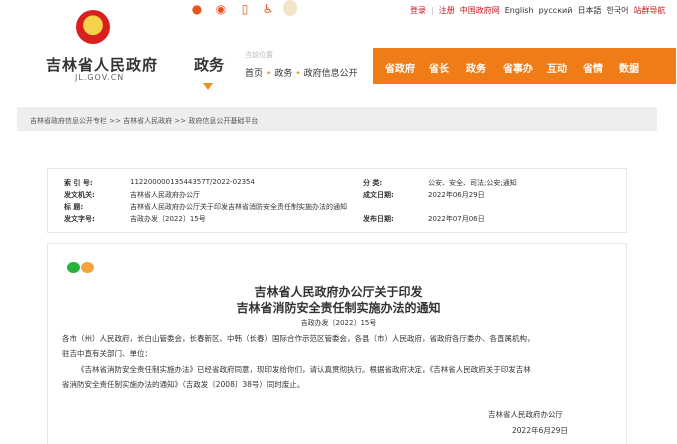 This screenshot has width=677, height=444. Describe the element at coordinates (221, 9) in the screenshot. I see `wechat-icon: ◉` at that location.